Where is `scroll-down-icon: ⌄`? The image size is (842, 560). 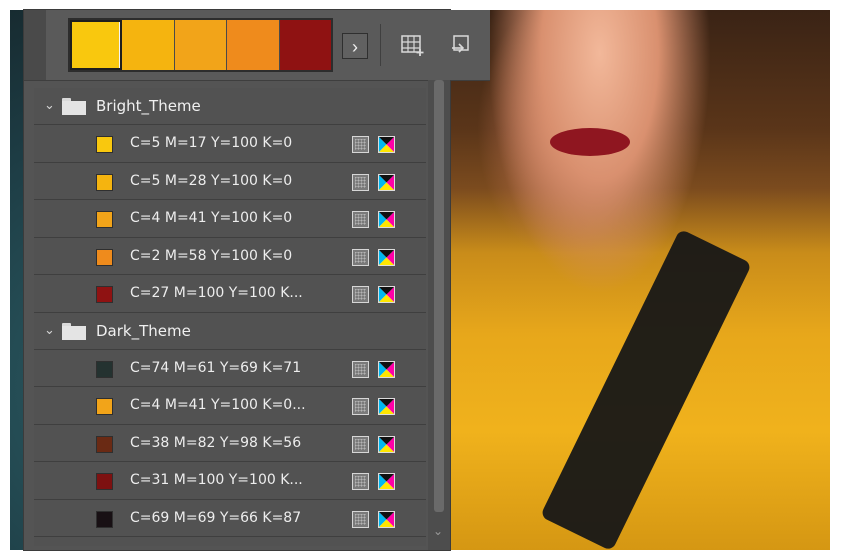
scroll-down-icon: ⌄ is located at coordinates (438, 531).